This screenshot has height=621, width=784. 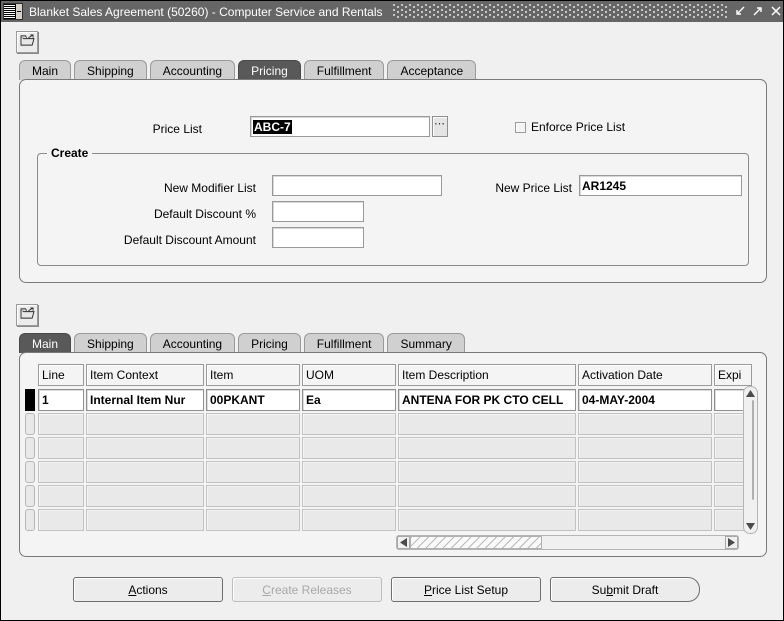 What do you see at coordinates (340, 126) in the screenshot?
I see `price-list-input: ABC-7` at bounding box center [340, 126].